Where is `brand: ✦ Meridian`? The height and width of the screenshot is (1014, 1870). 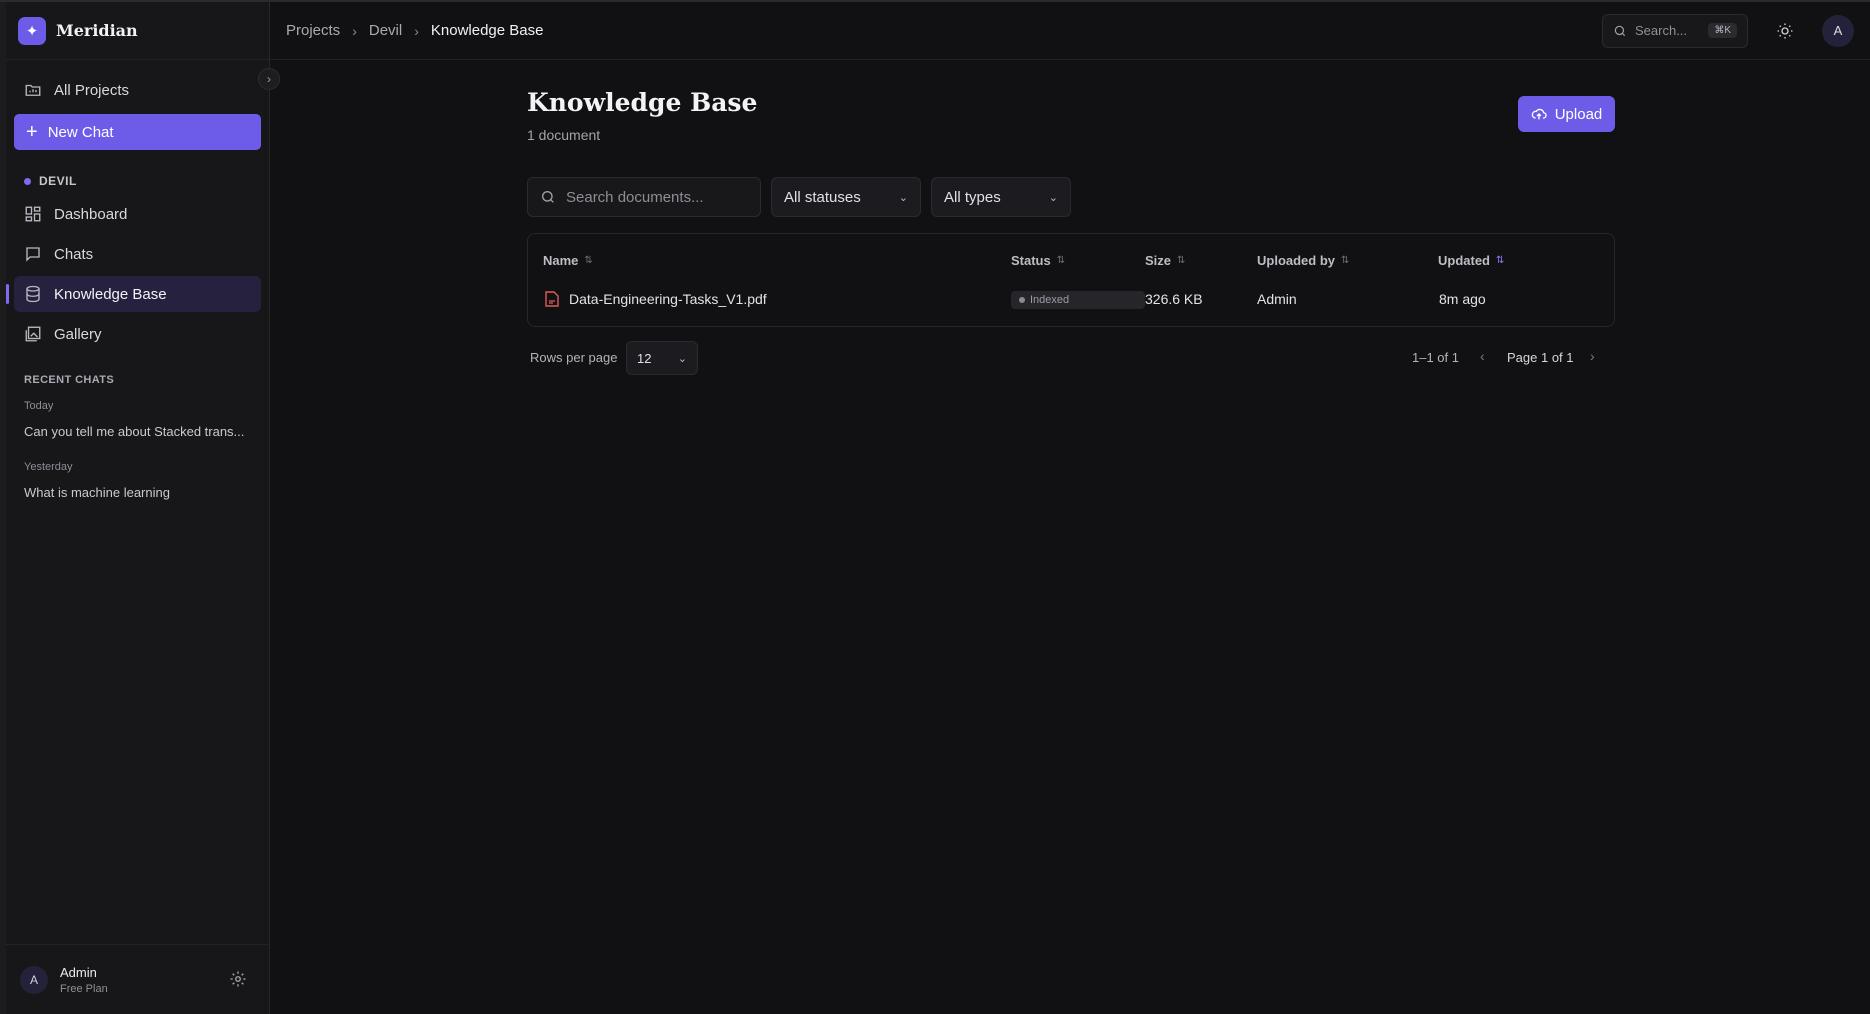 brand: ✦ Meridian is located at coordinates (137, 31).